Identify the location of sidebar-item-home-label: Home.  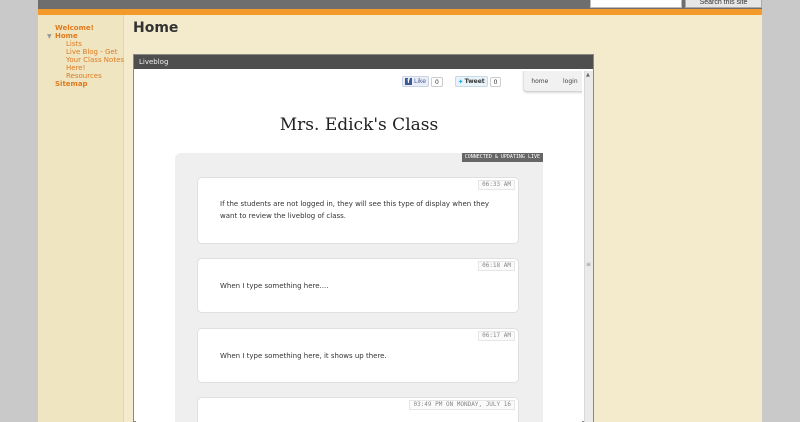
(66, 36).